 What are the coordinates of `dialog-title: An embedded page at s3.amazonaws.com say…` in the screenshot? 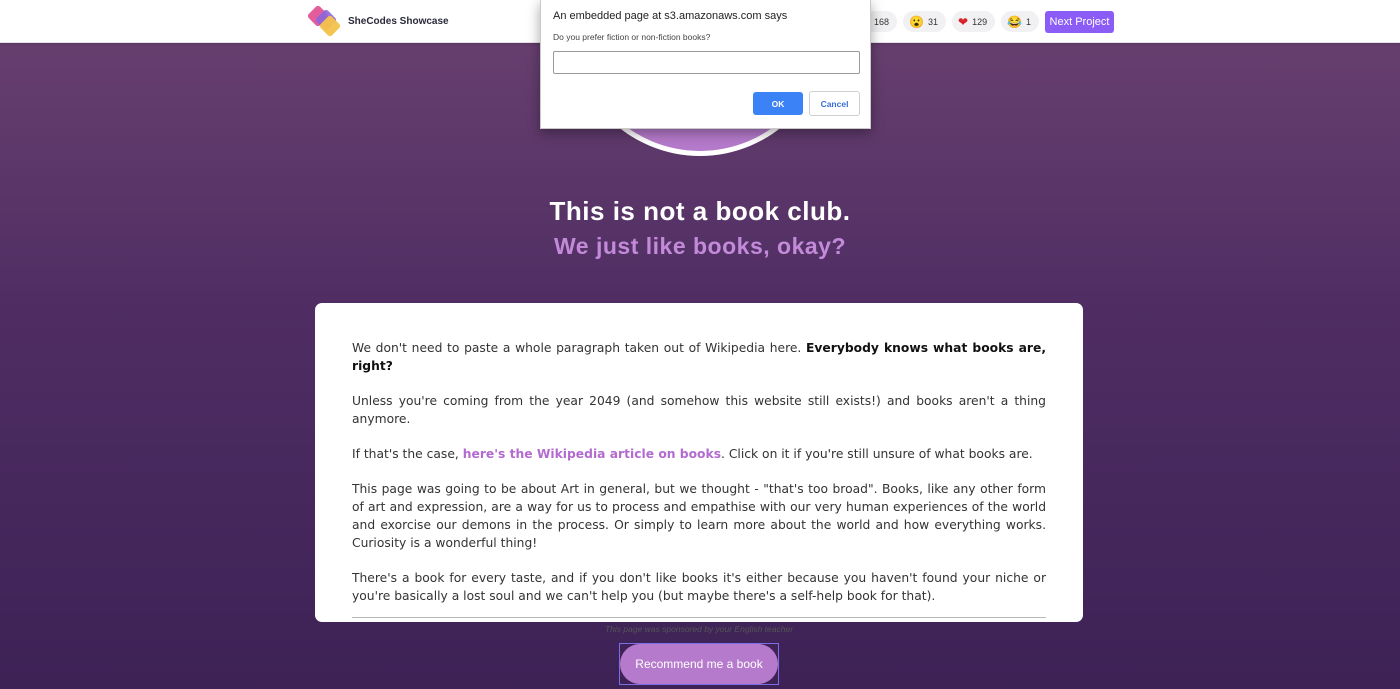 It's located at (670, 16).